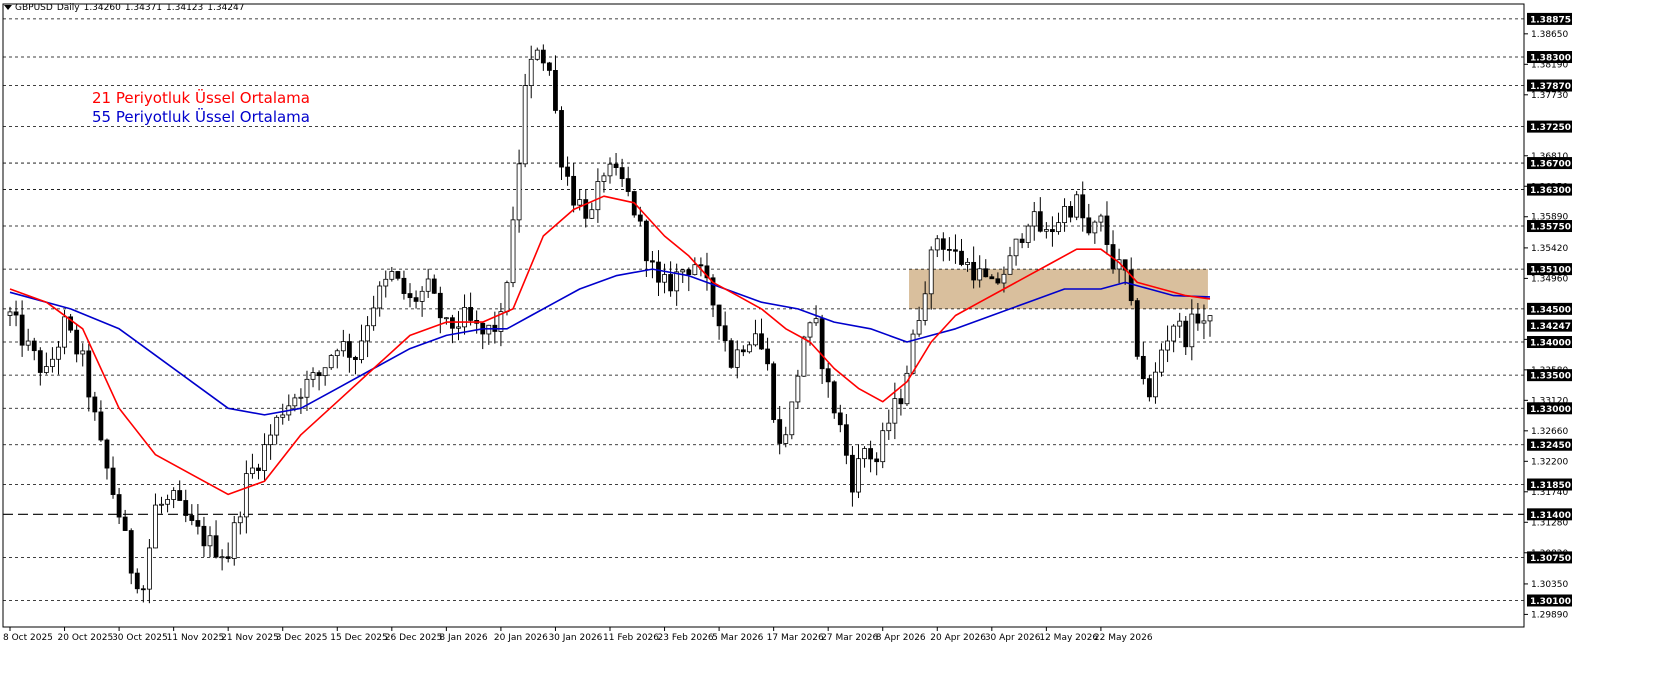  I want to click on y-tick-label: 1.34960, so click(1549, 279).